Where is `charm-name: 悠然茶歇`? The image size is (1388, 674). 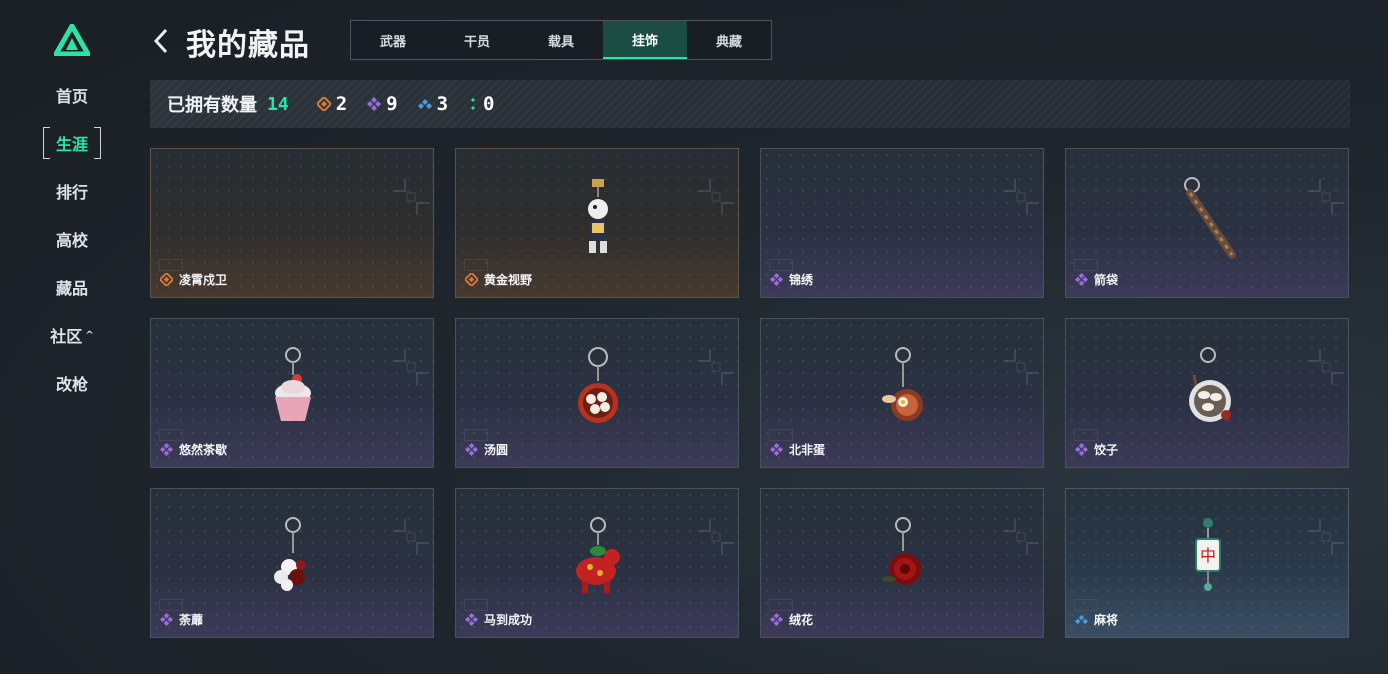
charm-name: 悠然茶歇 is located at coordinates (203, 450).